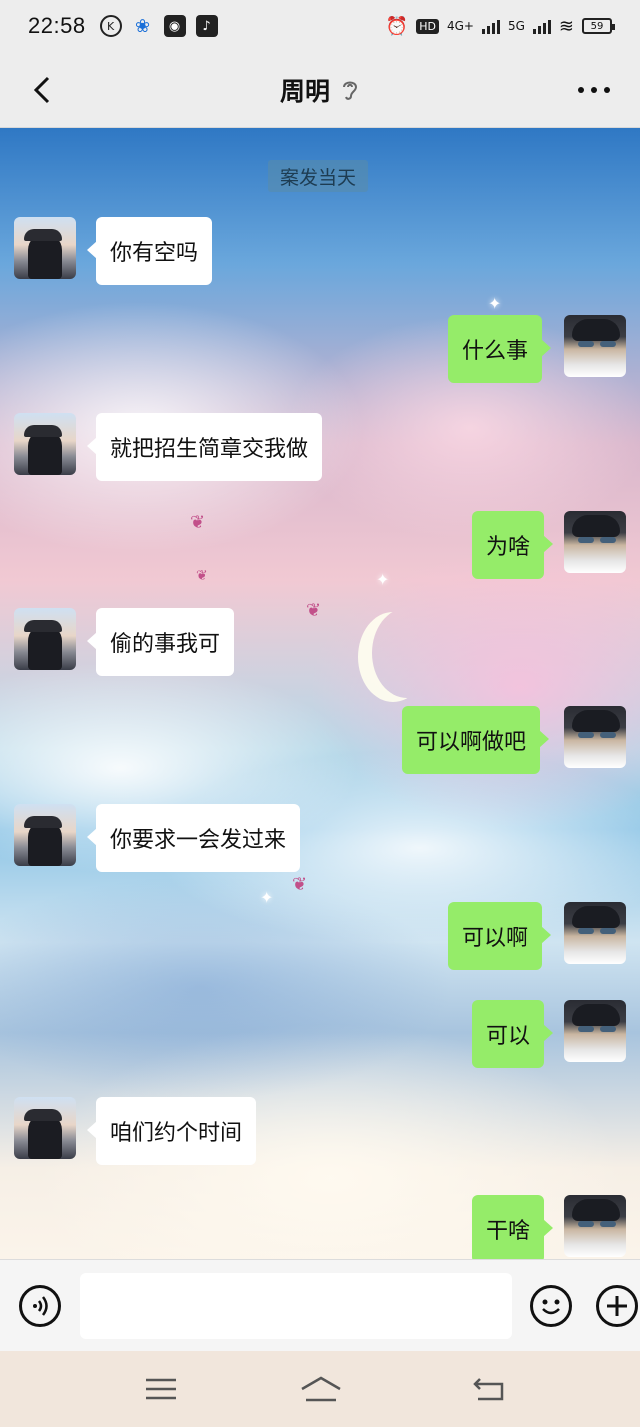  Describe the element at coordinates (397, 26) in the screenshot. I see `alarm-icon: ⏰` at that location.